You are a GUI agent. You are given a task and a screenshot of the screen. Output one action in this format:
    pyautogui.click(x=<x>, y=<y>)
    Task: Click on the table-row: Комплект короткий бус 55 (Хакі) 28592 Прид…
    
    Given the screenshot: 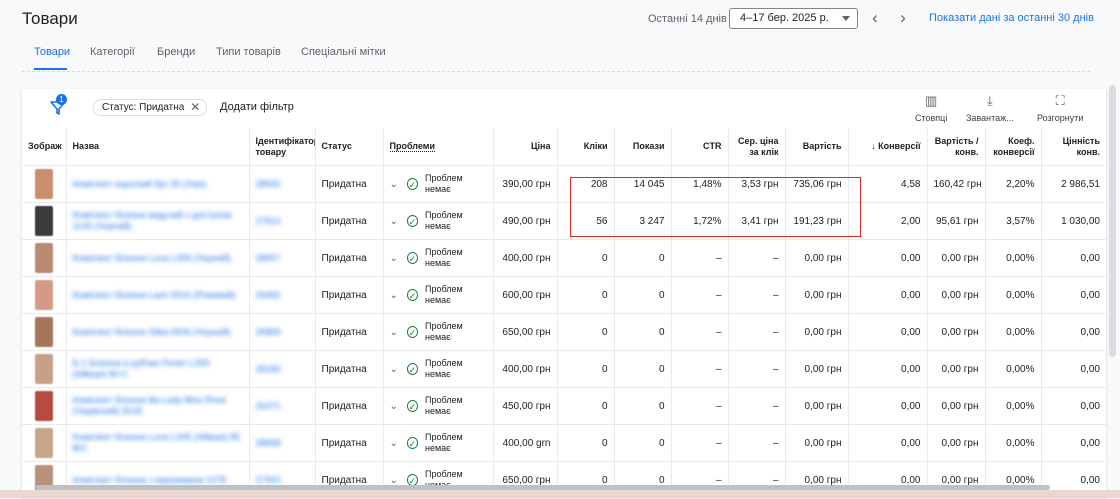 What is the action you would take?
    pyautogui.click(x=564, y=184)
    